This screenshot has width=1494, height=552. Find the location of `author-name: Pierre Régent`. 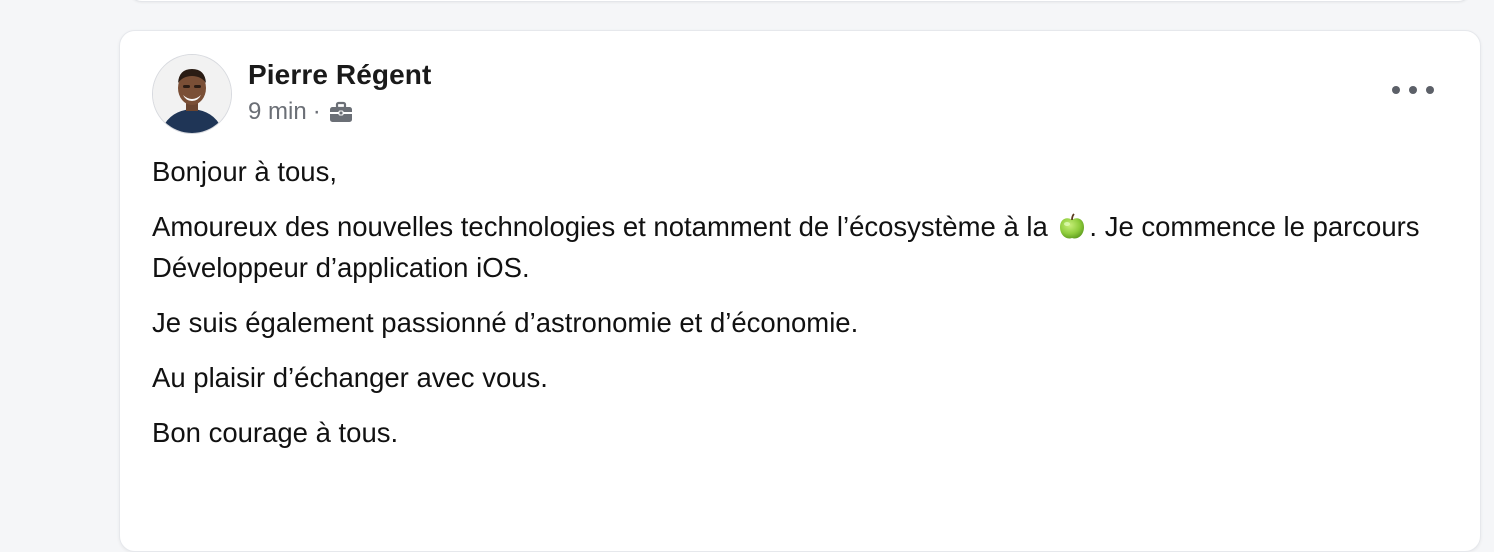

author-name: Pierre Régent is located at coordinates (339, 75).